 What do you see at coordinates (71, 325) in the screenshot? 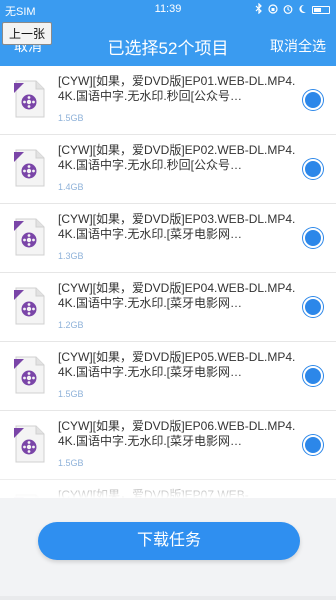
I see `file-size: 1.2GB` at bounding box center [71, 325].